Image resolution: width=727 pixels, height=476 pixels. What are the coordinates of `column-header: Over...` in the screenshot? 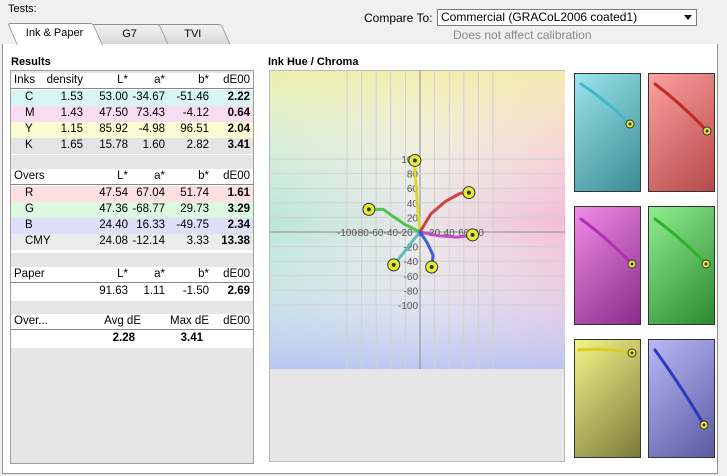 It's located at (31, 321).